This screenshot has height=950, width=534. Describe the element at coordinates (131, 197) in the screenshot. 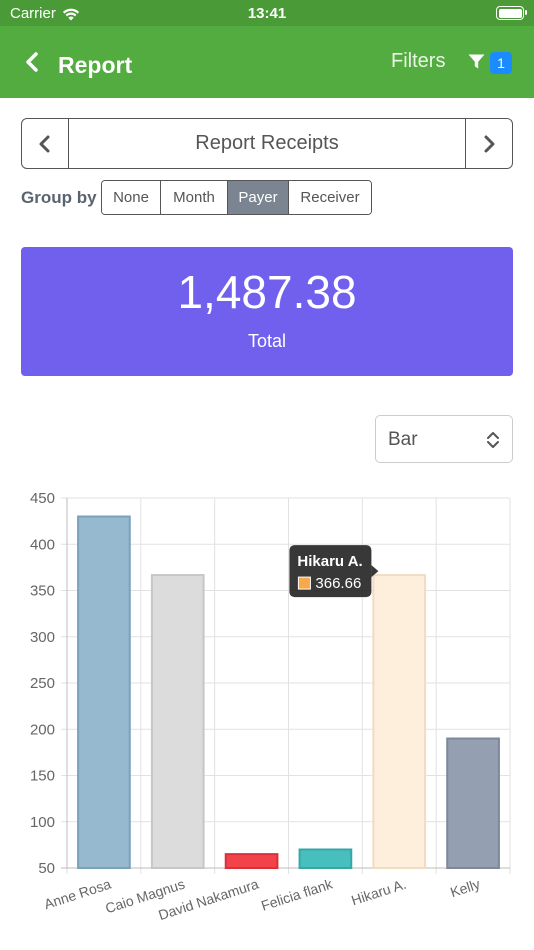

I see `group-by-none-button: None` at that location.